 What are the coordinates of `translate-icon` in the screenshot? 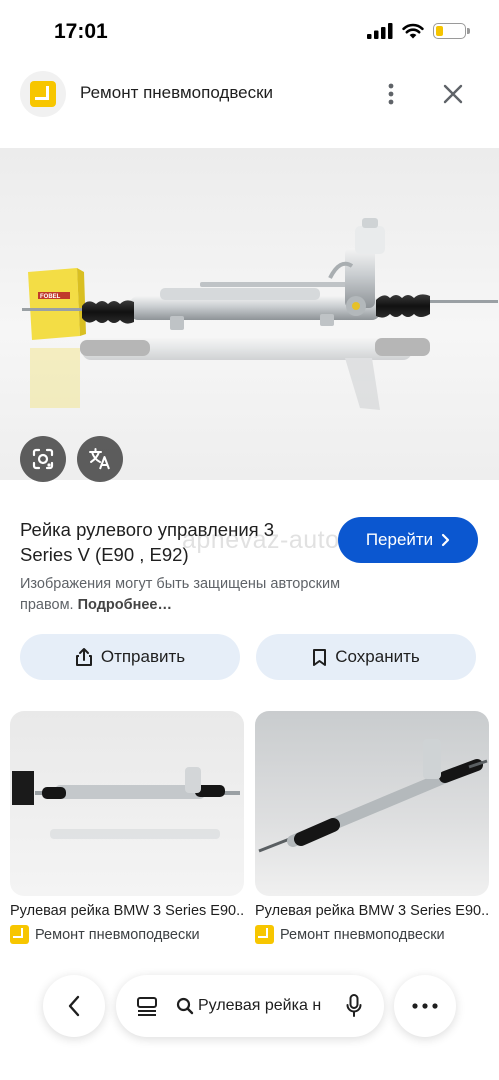 It's located at (99, 459).